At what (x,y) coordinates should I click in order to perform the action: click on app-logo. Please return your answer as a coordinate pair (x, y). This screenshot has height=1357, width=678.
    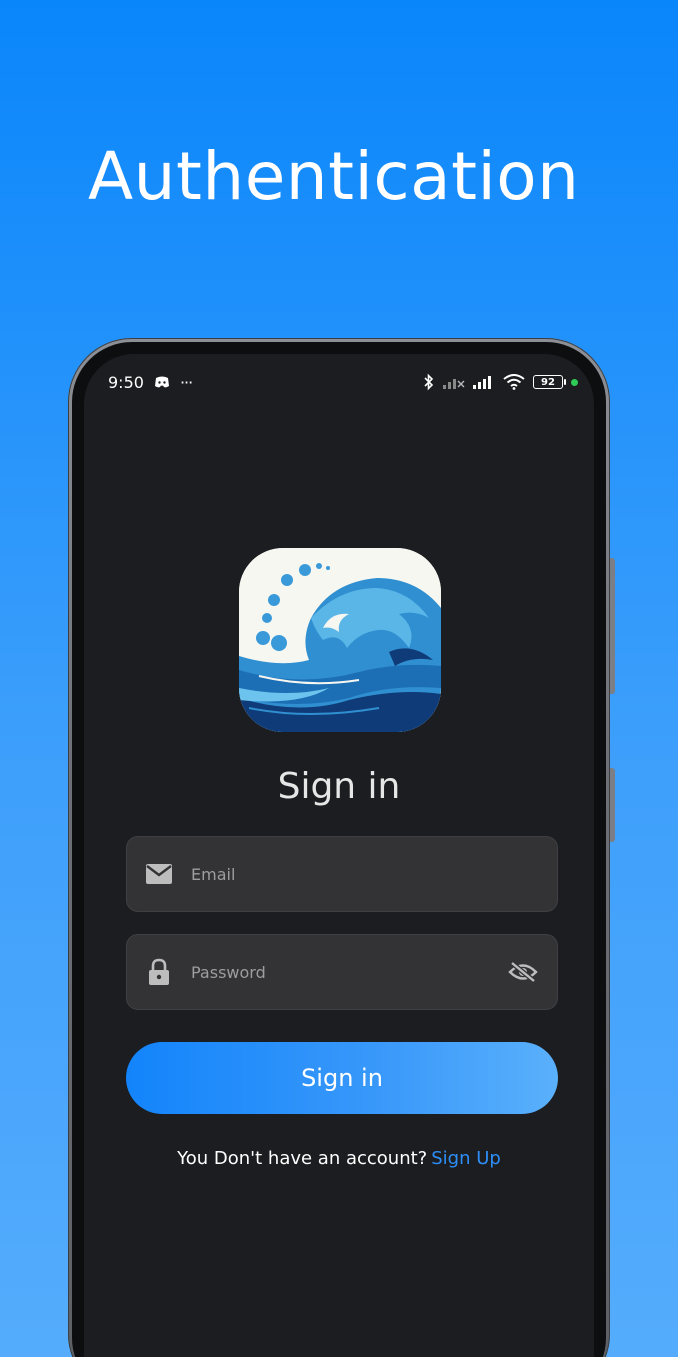
    Looking at the image, I should click on (340, 640).